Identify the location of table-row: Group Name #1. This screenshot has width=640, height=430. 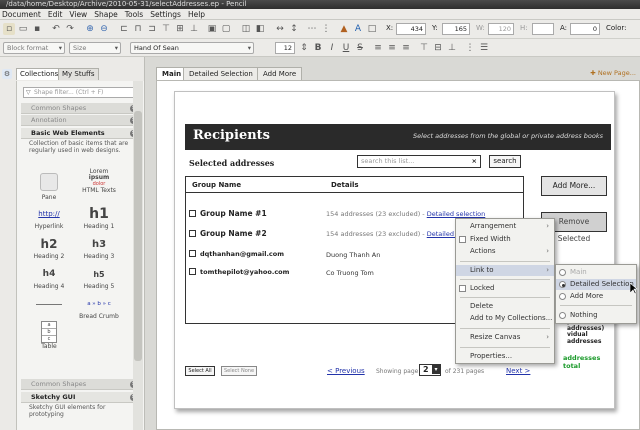
(228, 213).